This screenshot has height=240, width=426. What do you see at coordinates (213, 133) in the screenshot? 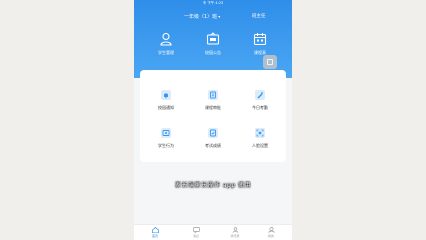
I see `score-icon` at bounding box center [213, 133].